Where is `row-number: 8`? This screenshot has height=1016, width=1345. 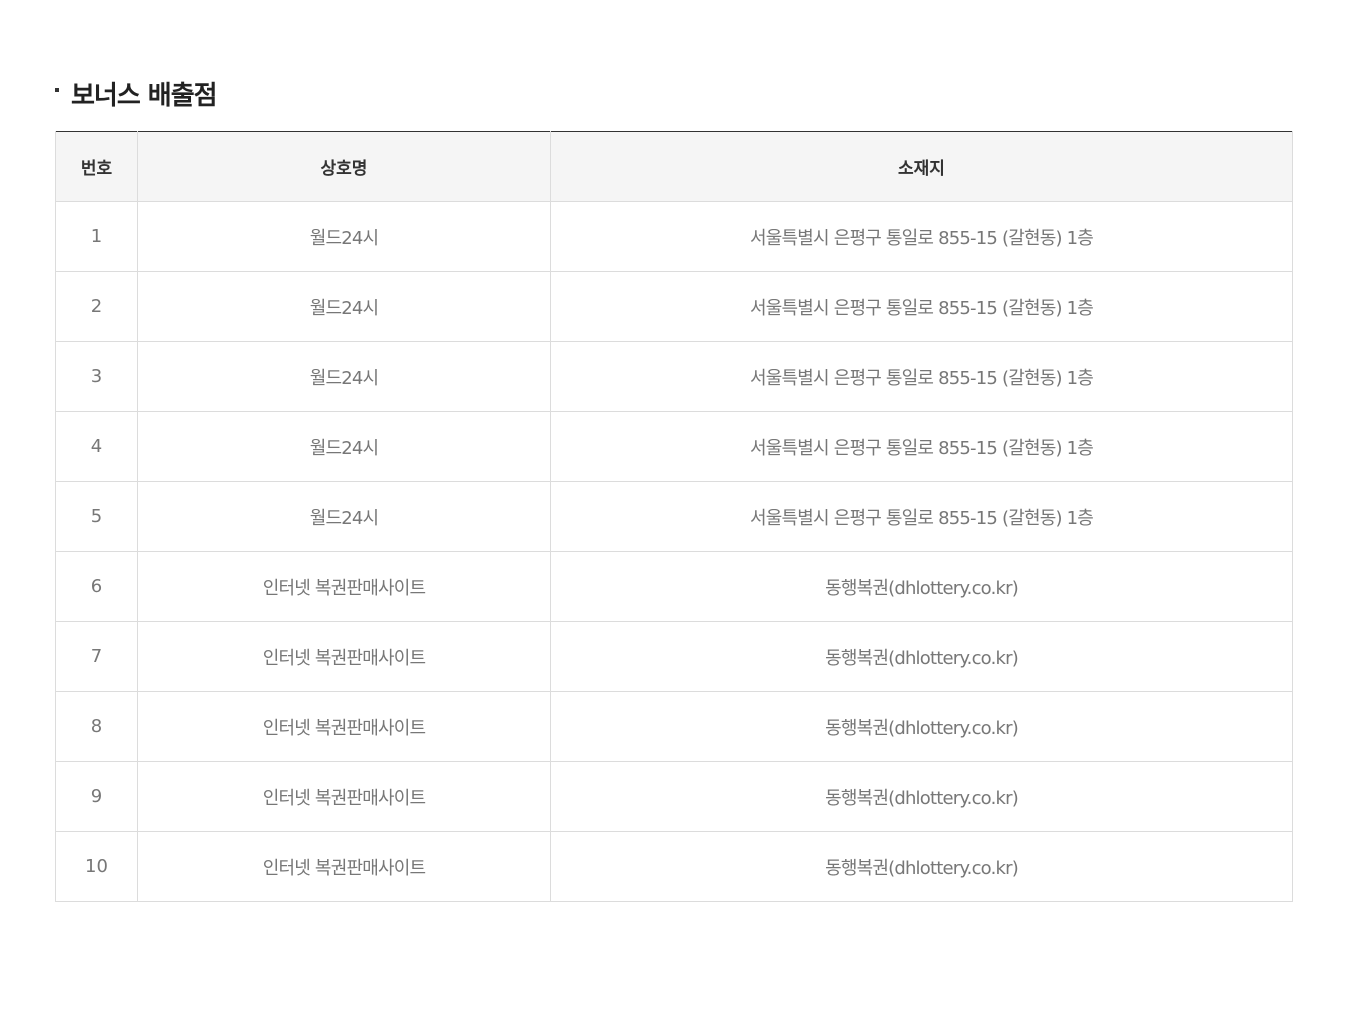
row-number: 8 is located at coordinates (96, 726).